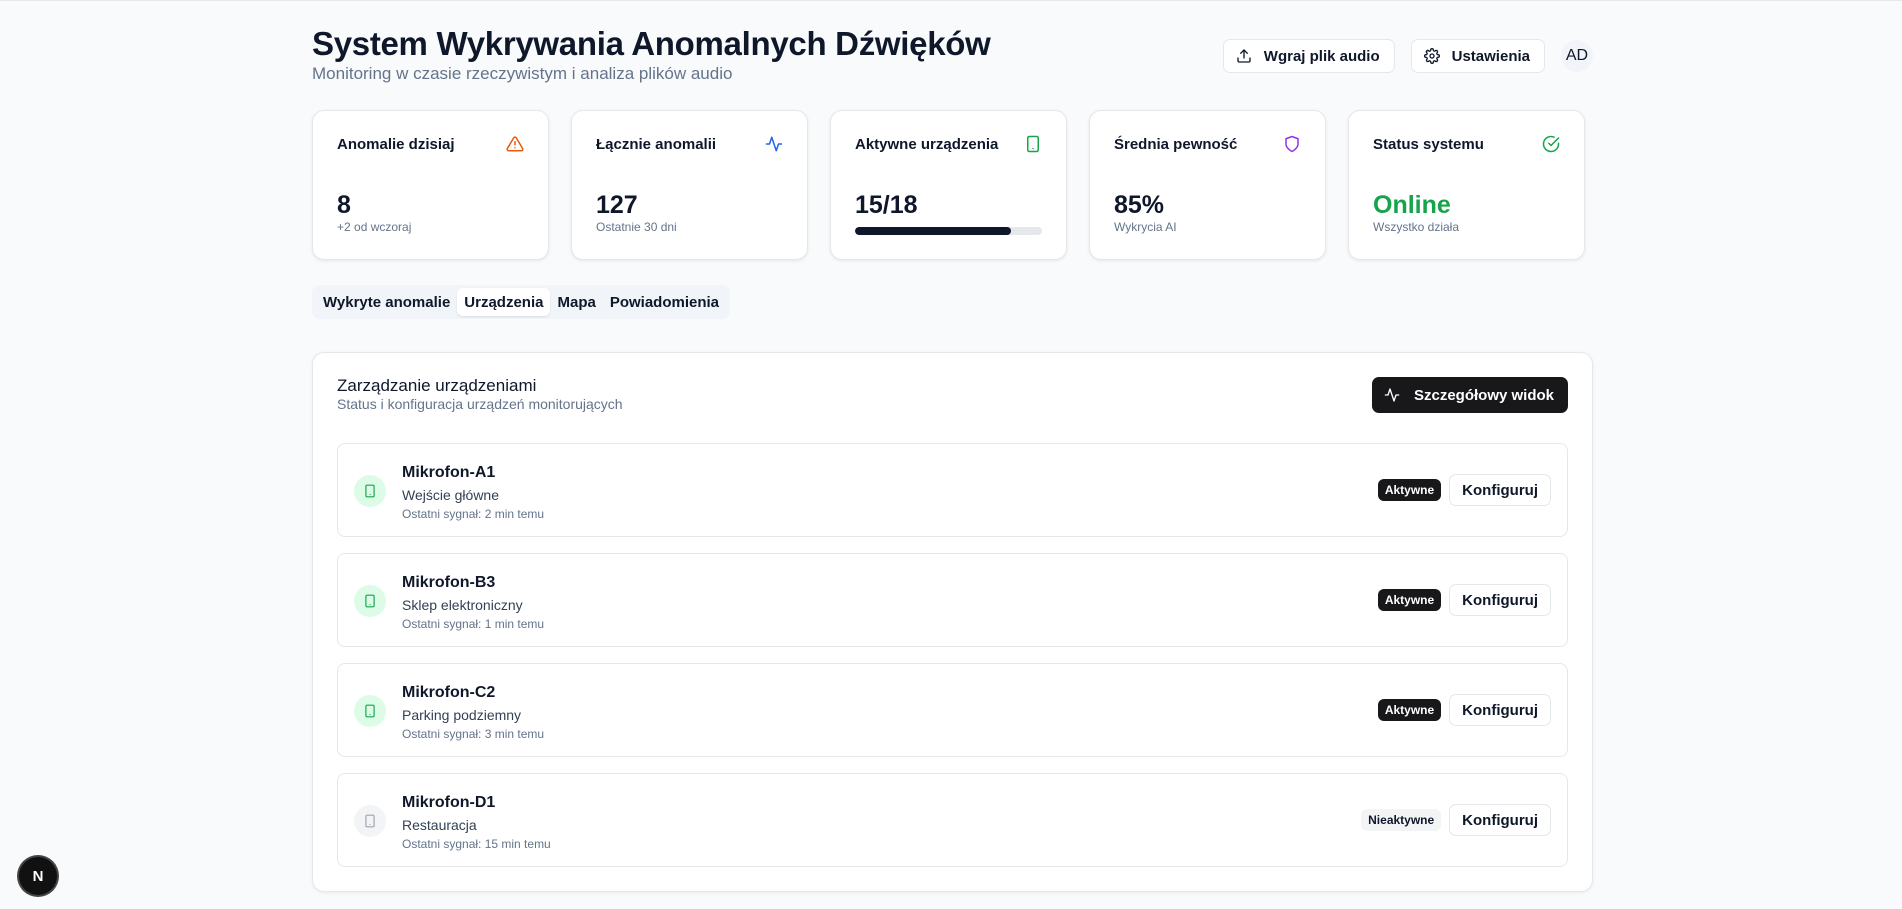 The width and height of the screenshot is (1902, 909). What do you see at coordinates (927, 144) in the screenshot?
I see `stat-label: Aktywne urządzenia` at bounding box center [927, 144].